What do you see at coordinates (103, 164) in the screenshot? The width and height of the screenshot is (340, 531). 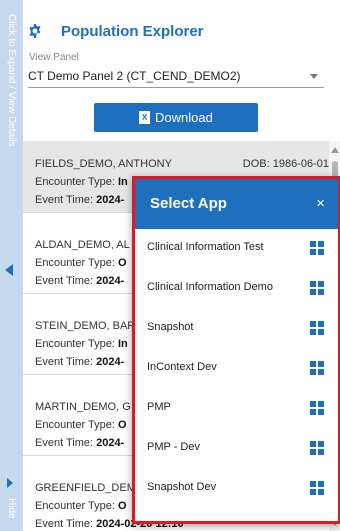 I see `patient-name: FIELDS_DEMO, ANTHONY` at bounding box center [103, 164].